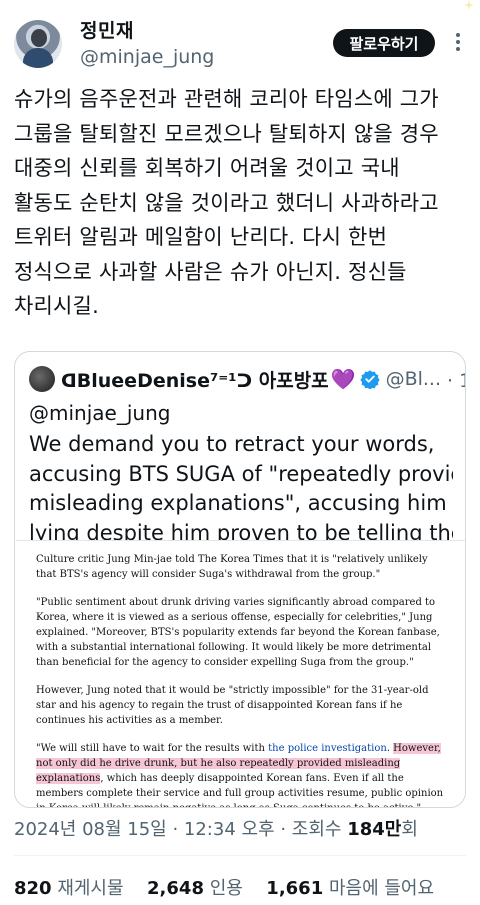 The width and height of the screenshot is (480, 905). Describe the element at coordinates (381, 888) in the screenshot. I see `likes-label: 마음에 들어요` at that location.